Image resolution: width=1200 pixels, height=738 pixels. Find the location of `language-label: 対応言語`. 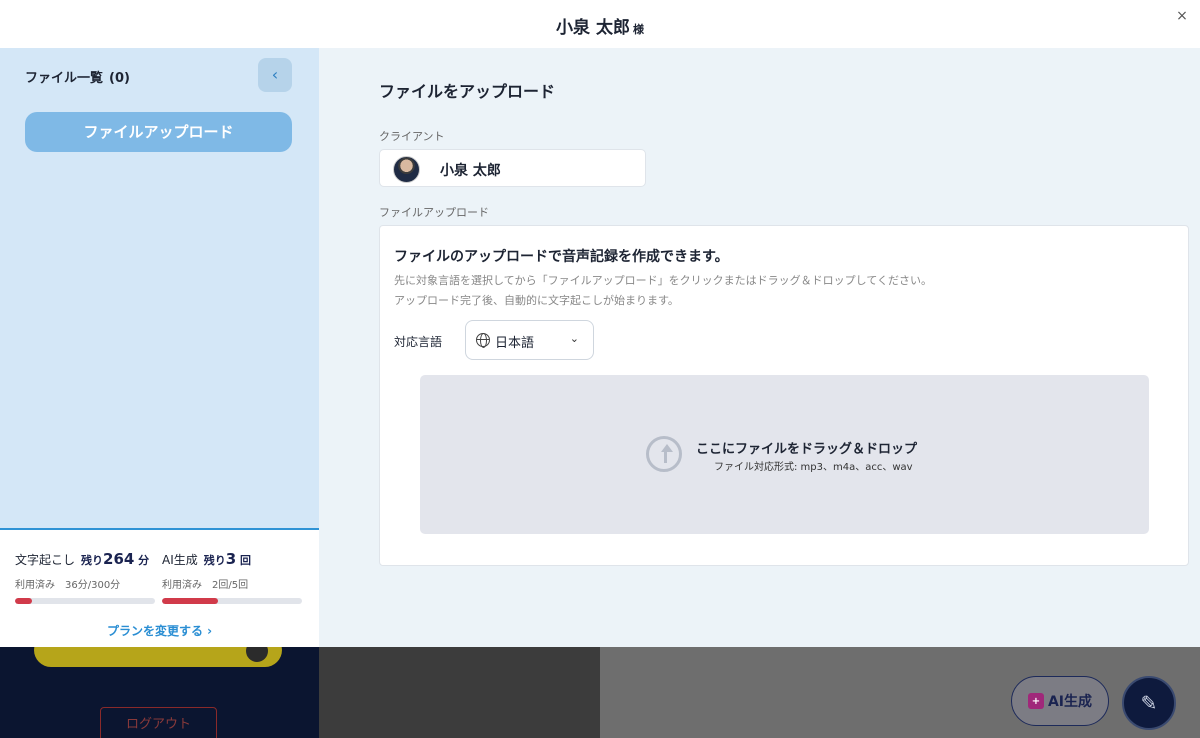

language-label: 対応言語 is located at coordinates (418, 342).